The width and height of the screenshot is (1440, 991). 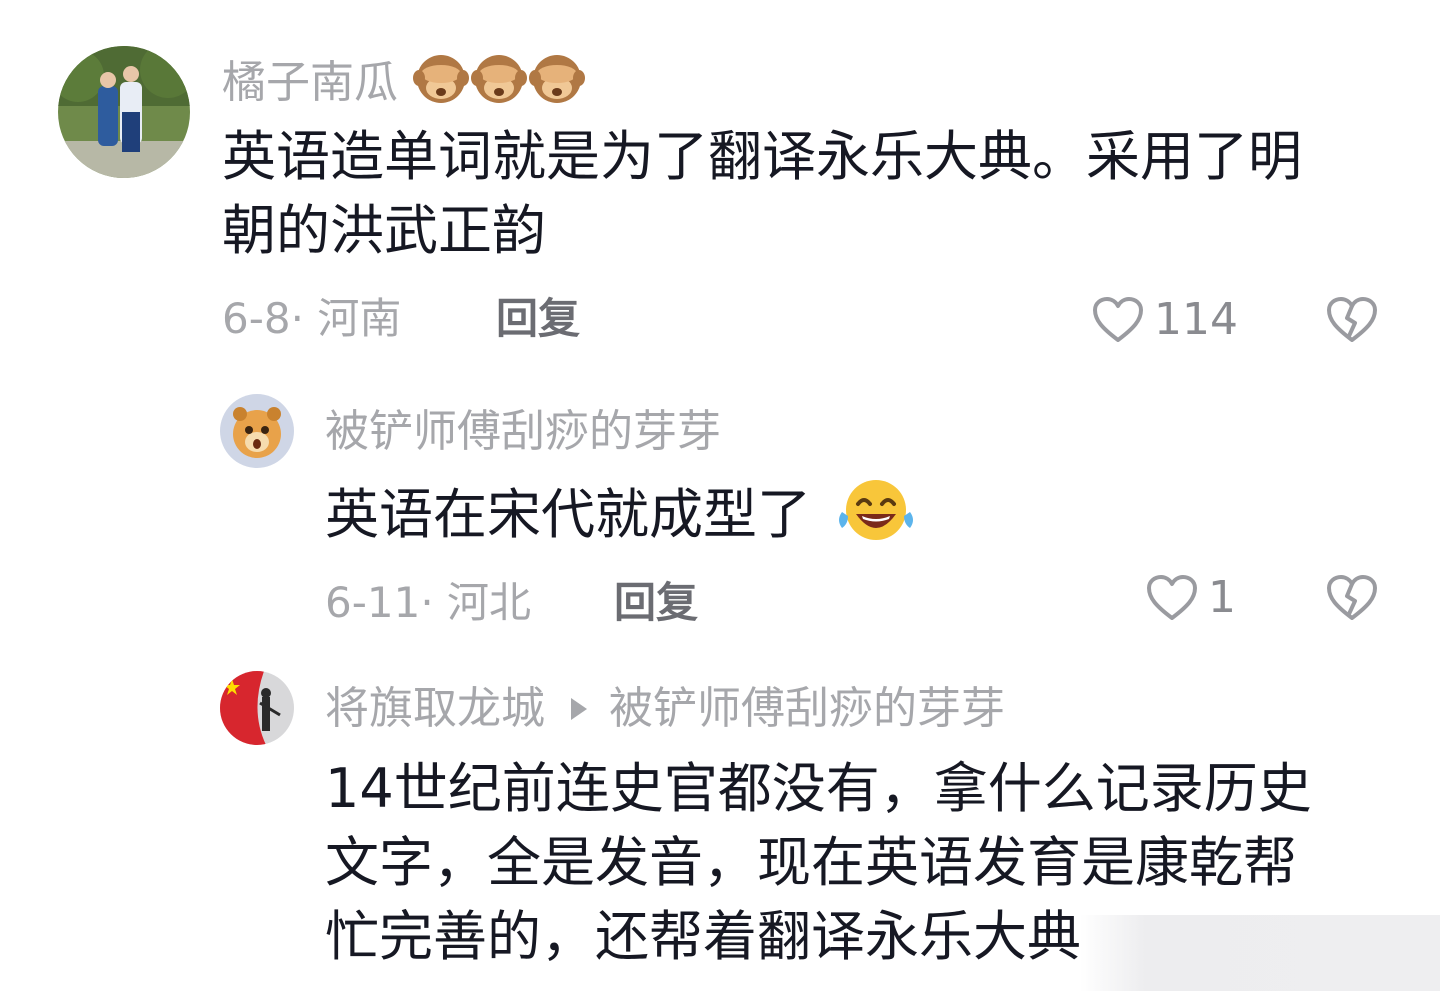 What do you see at coordinates (579, 709) in the screenshot?
I see `reply-arrow-icon` at bounding box center [579, 709].